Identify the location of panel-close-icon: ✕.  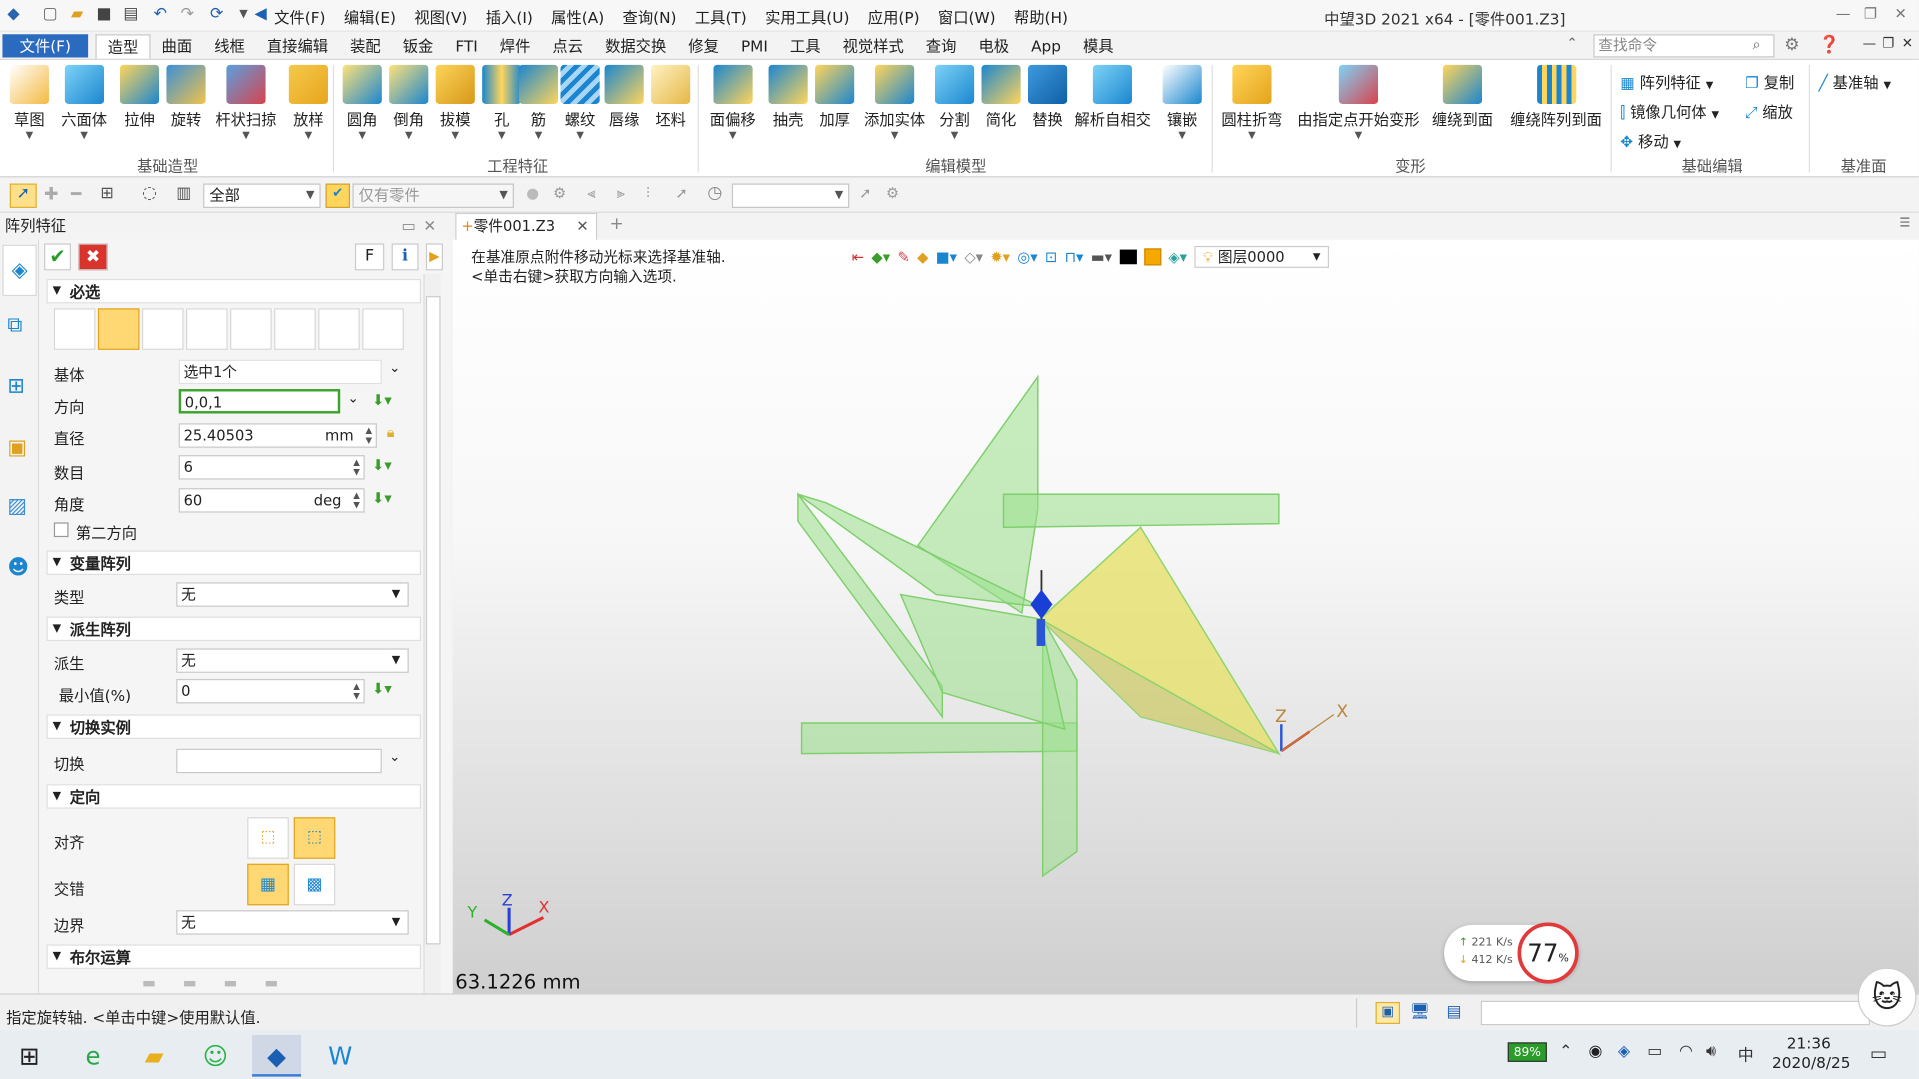
(429, 226).